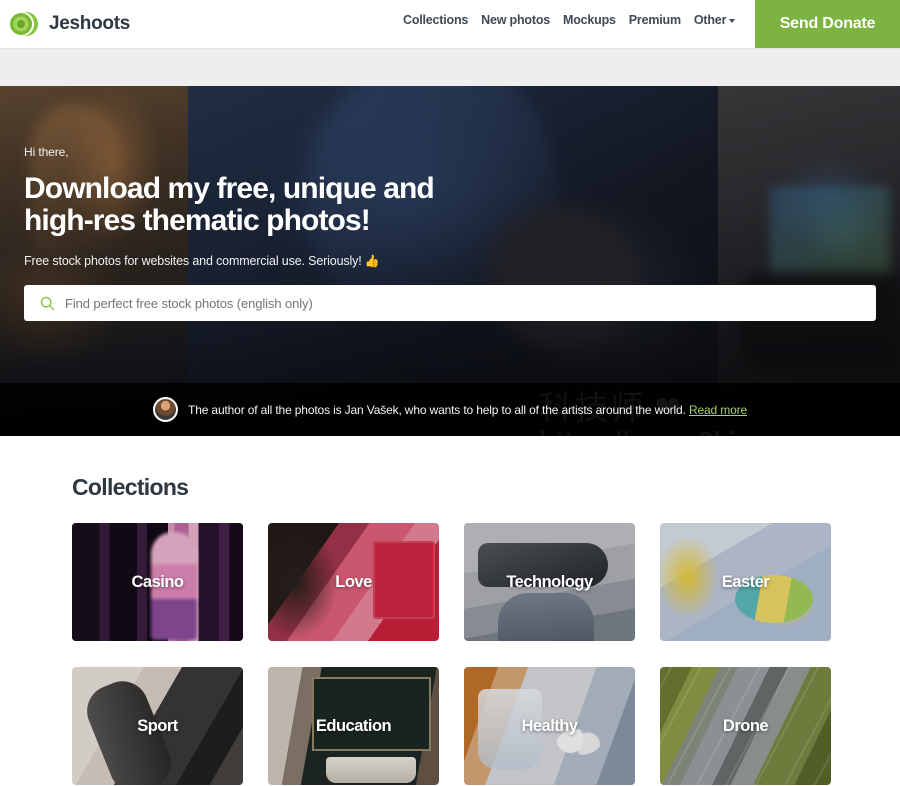 The width and height of the screenshot is (900, 786). I want to click on brand-logo-link: Jeshoots, so click(70, 24).